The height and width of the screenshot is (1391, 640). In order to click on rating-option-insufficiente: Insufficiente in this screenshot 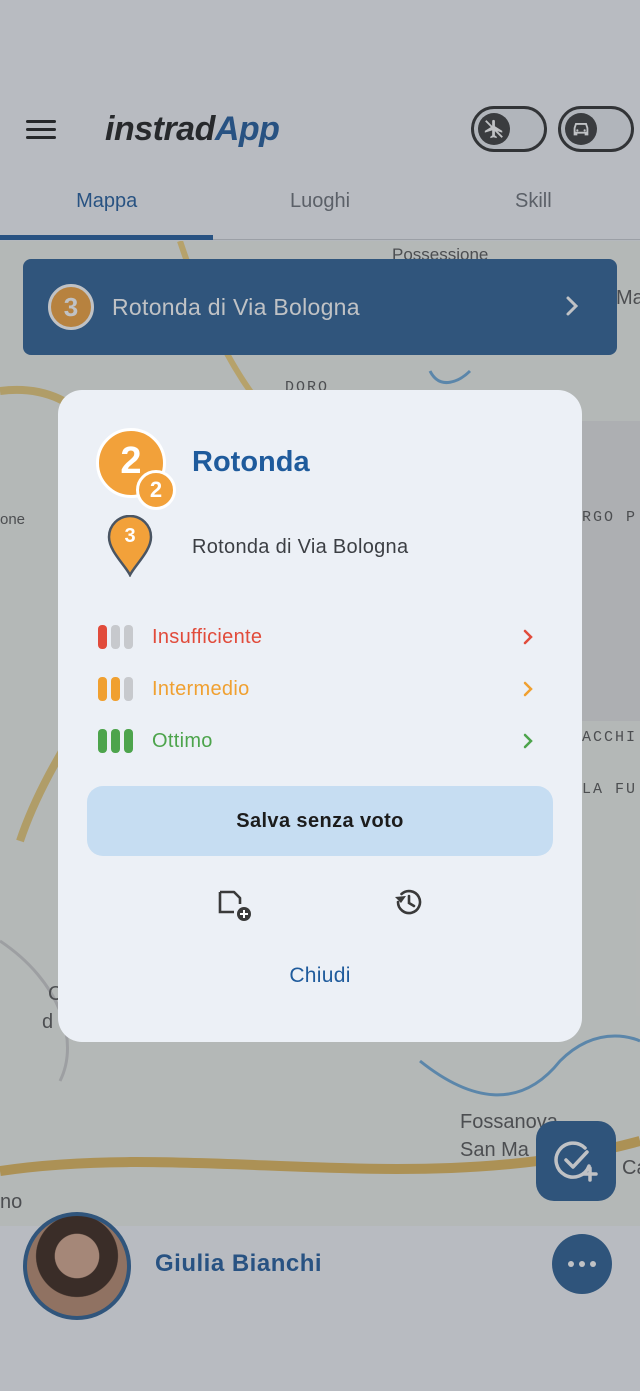, I will do `click(320, 637)`.